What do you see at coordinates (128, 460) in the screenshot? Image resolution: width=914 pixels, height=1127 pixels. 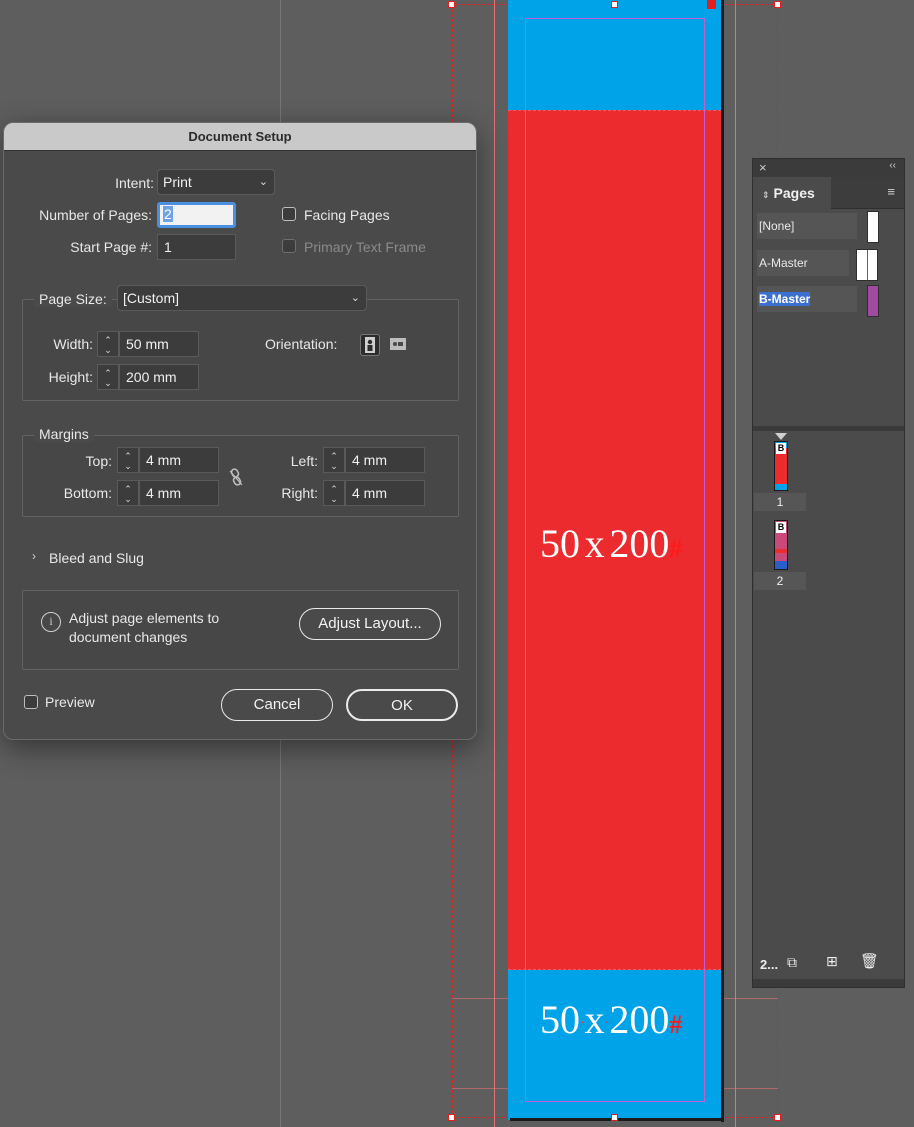 I see `margin-top-stepper: ⌃ ⌄` at bounding box center [128, 460].